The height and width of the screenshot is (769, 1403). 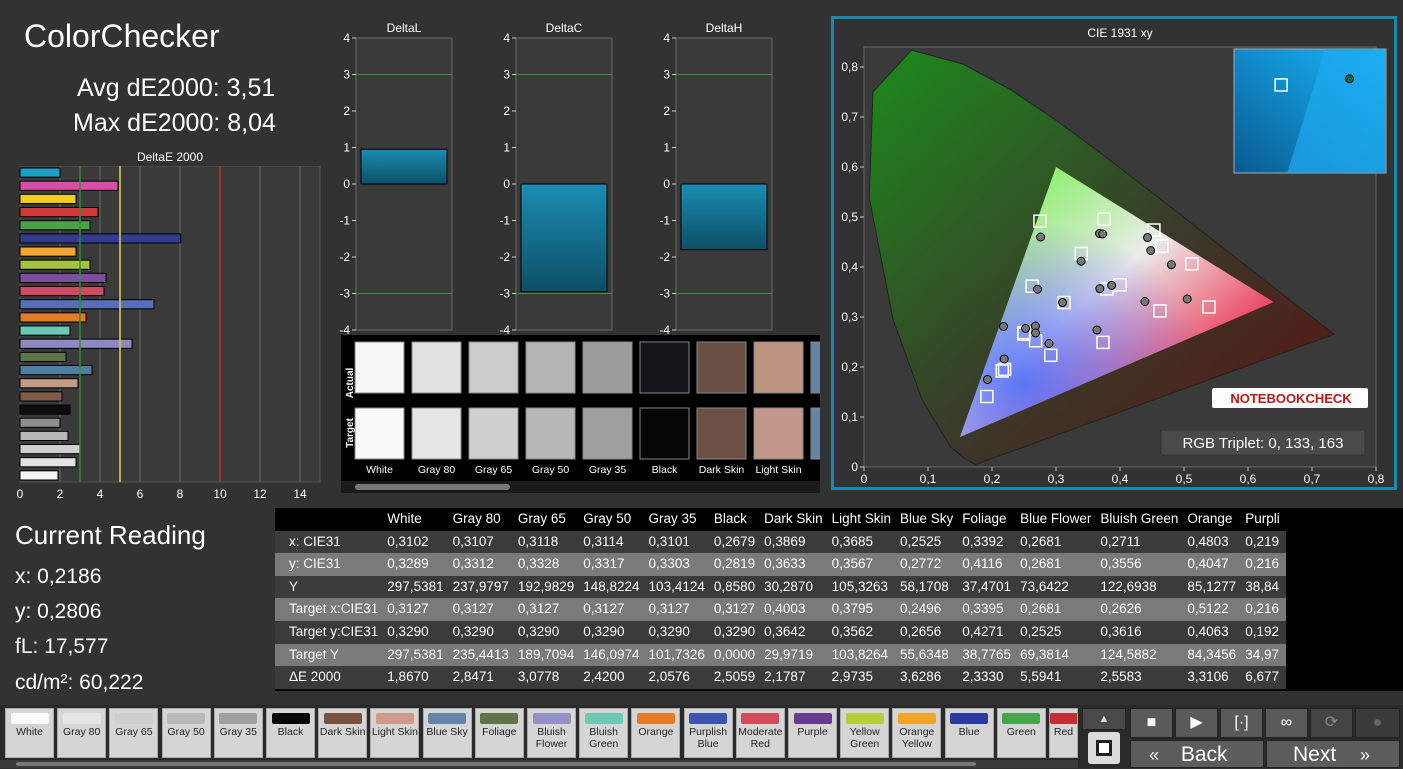 I want to click on swatch-button: Green, so click(x=1021, y=733).